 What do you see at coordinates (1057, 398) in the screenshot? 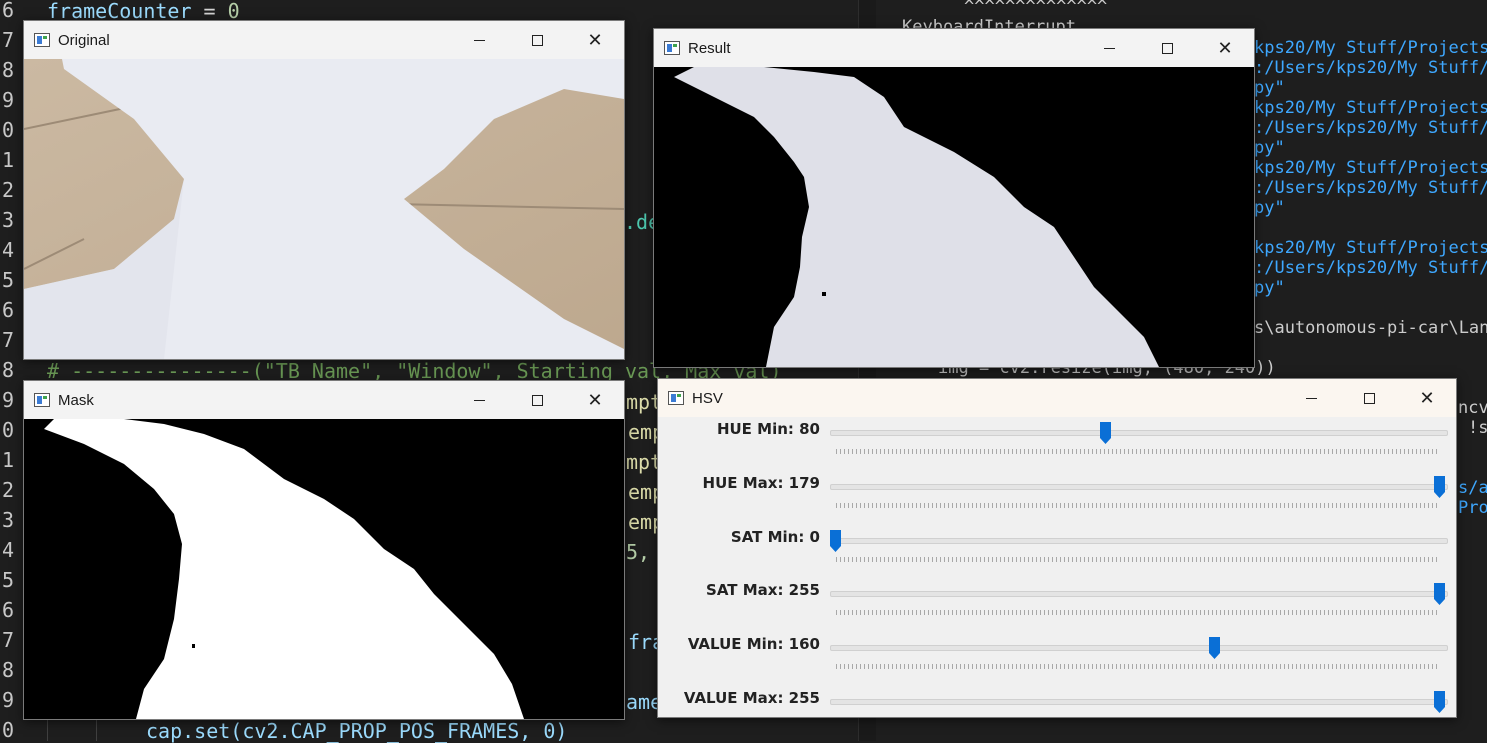
I see `hsv-titlebar: HSV ✕` at bounding box center [1057, 398].